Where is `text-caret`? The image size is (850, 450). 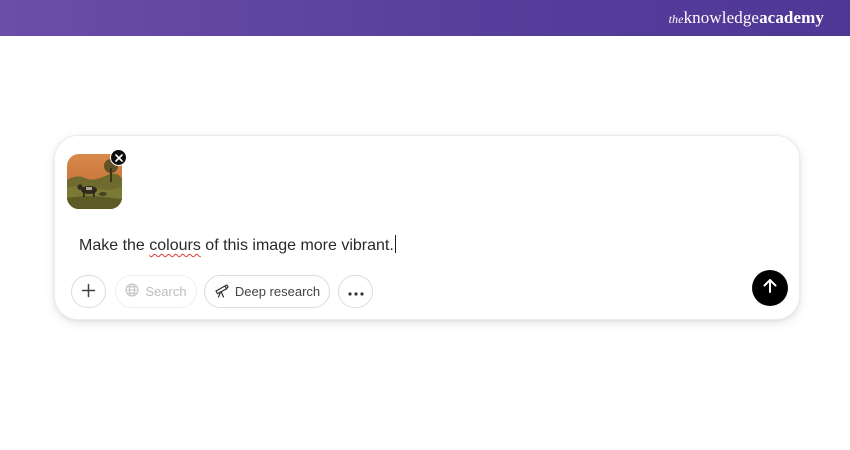 text-caret is located at coordinates (395, 244).